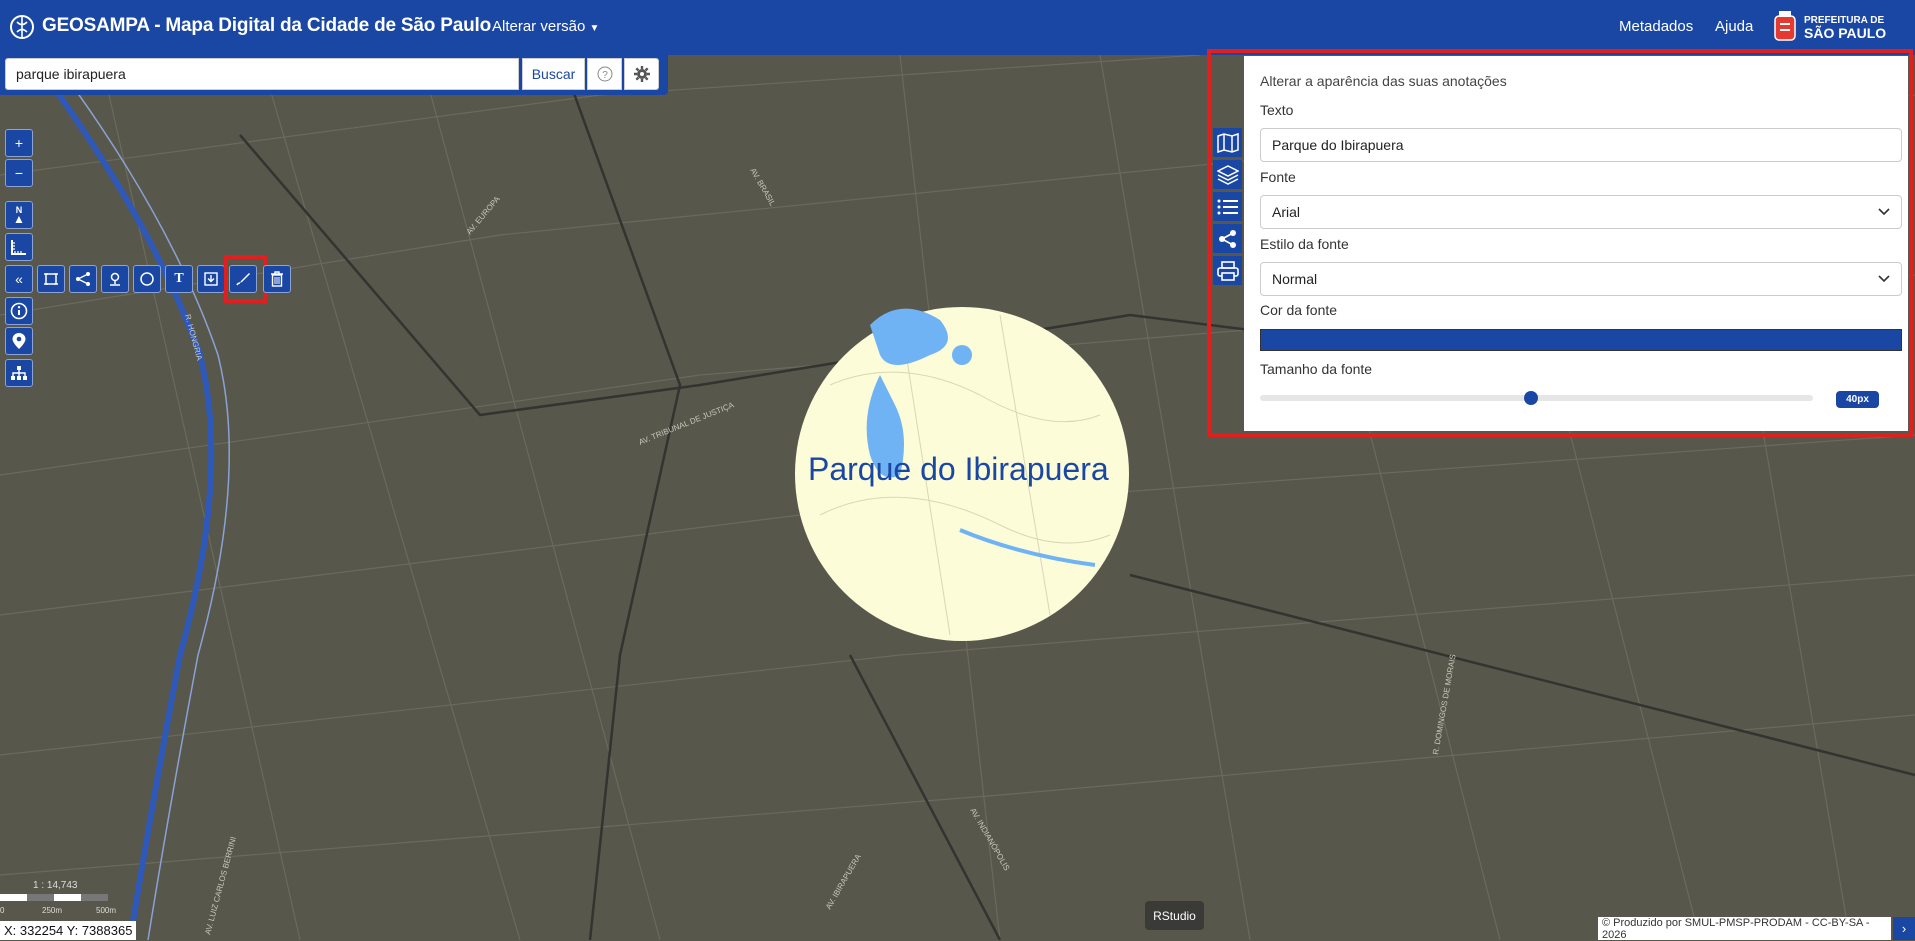  I want to click on nav-help-link: Ajuda, so click(1734, 26).